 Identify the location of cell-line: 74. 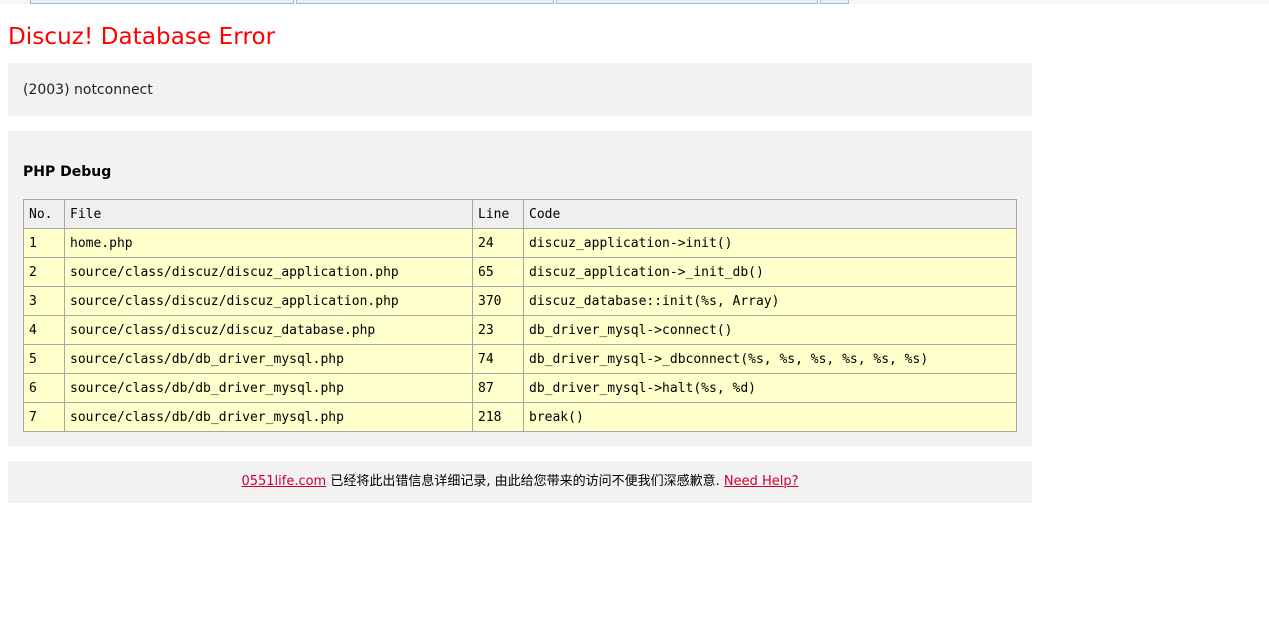
(498, 359).